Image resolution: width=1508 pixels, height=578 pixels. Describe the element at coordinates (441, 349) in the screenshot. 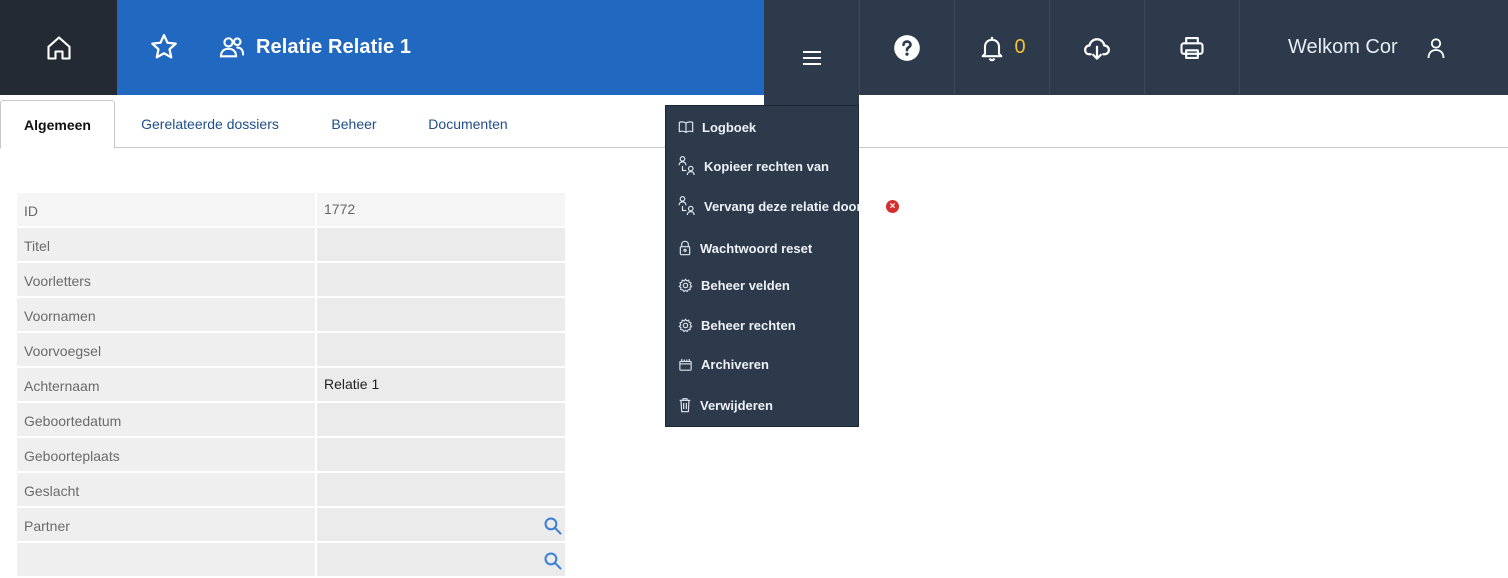

I see `voorvoegsel-field` at that location.